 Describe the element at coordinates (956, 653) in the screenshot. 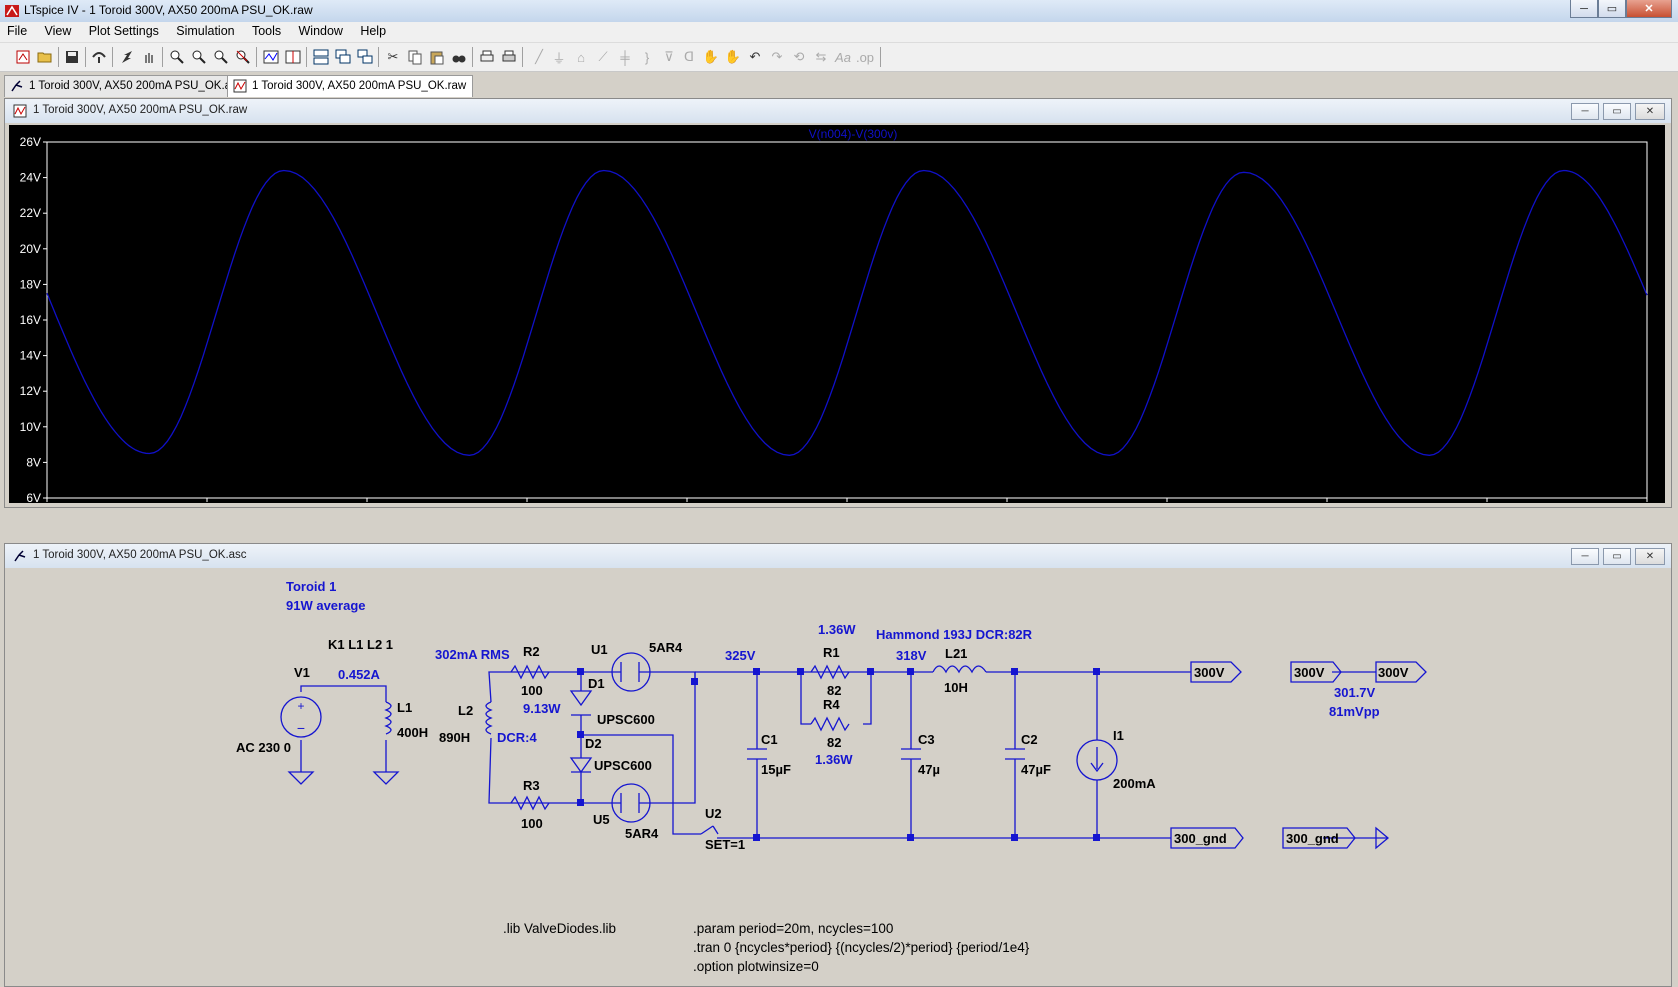

I see `l21-label: L21` at that location.